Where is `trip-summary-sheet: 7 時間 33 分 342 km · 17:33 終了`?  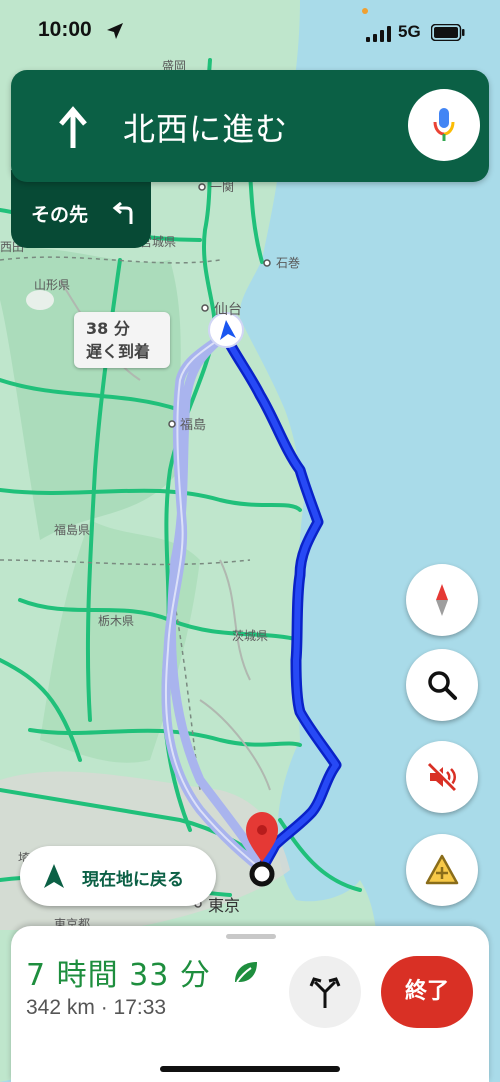 trip-summary-sheet: 7 時間 33 分 342 km · 17:33 終了 is located at coordinates (250, 1004).